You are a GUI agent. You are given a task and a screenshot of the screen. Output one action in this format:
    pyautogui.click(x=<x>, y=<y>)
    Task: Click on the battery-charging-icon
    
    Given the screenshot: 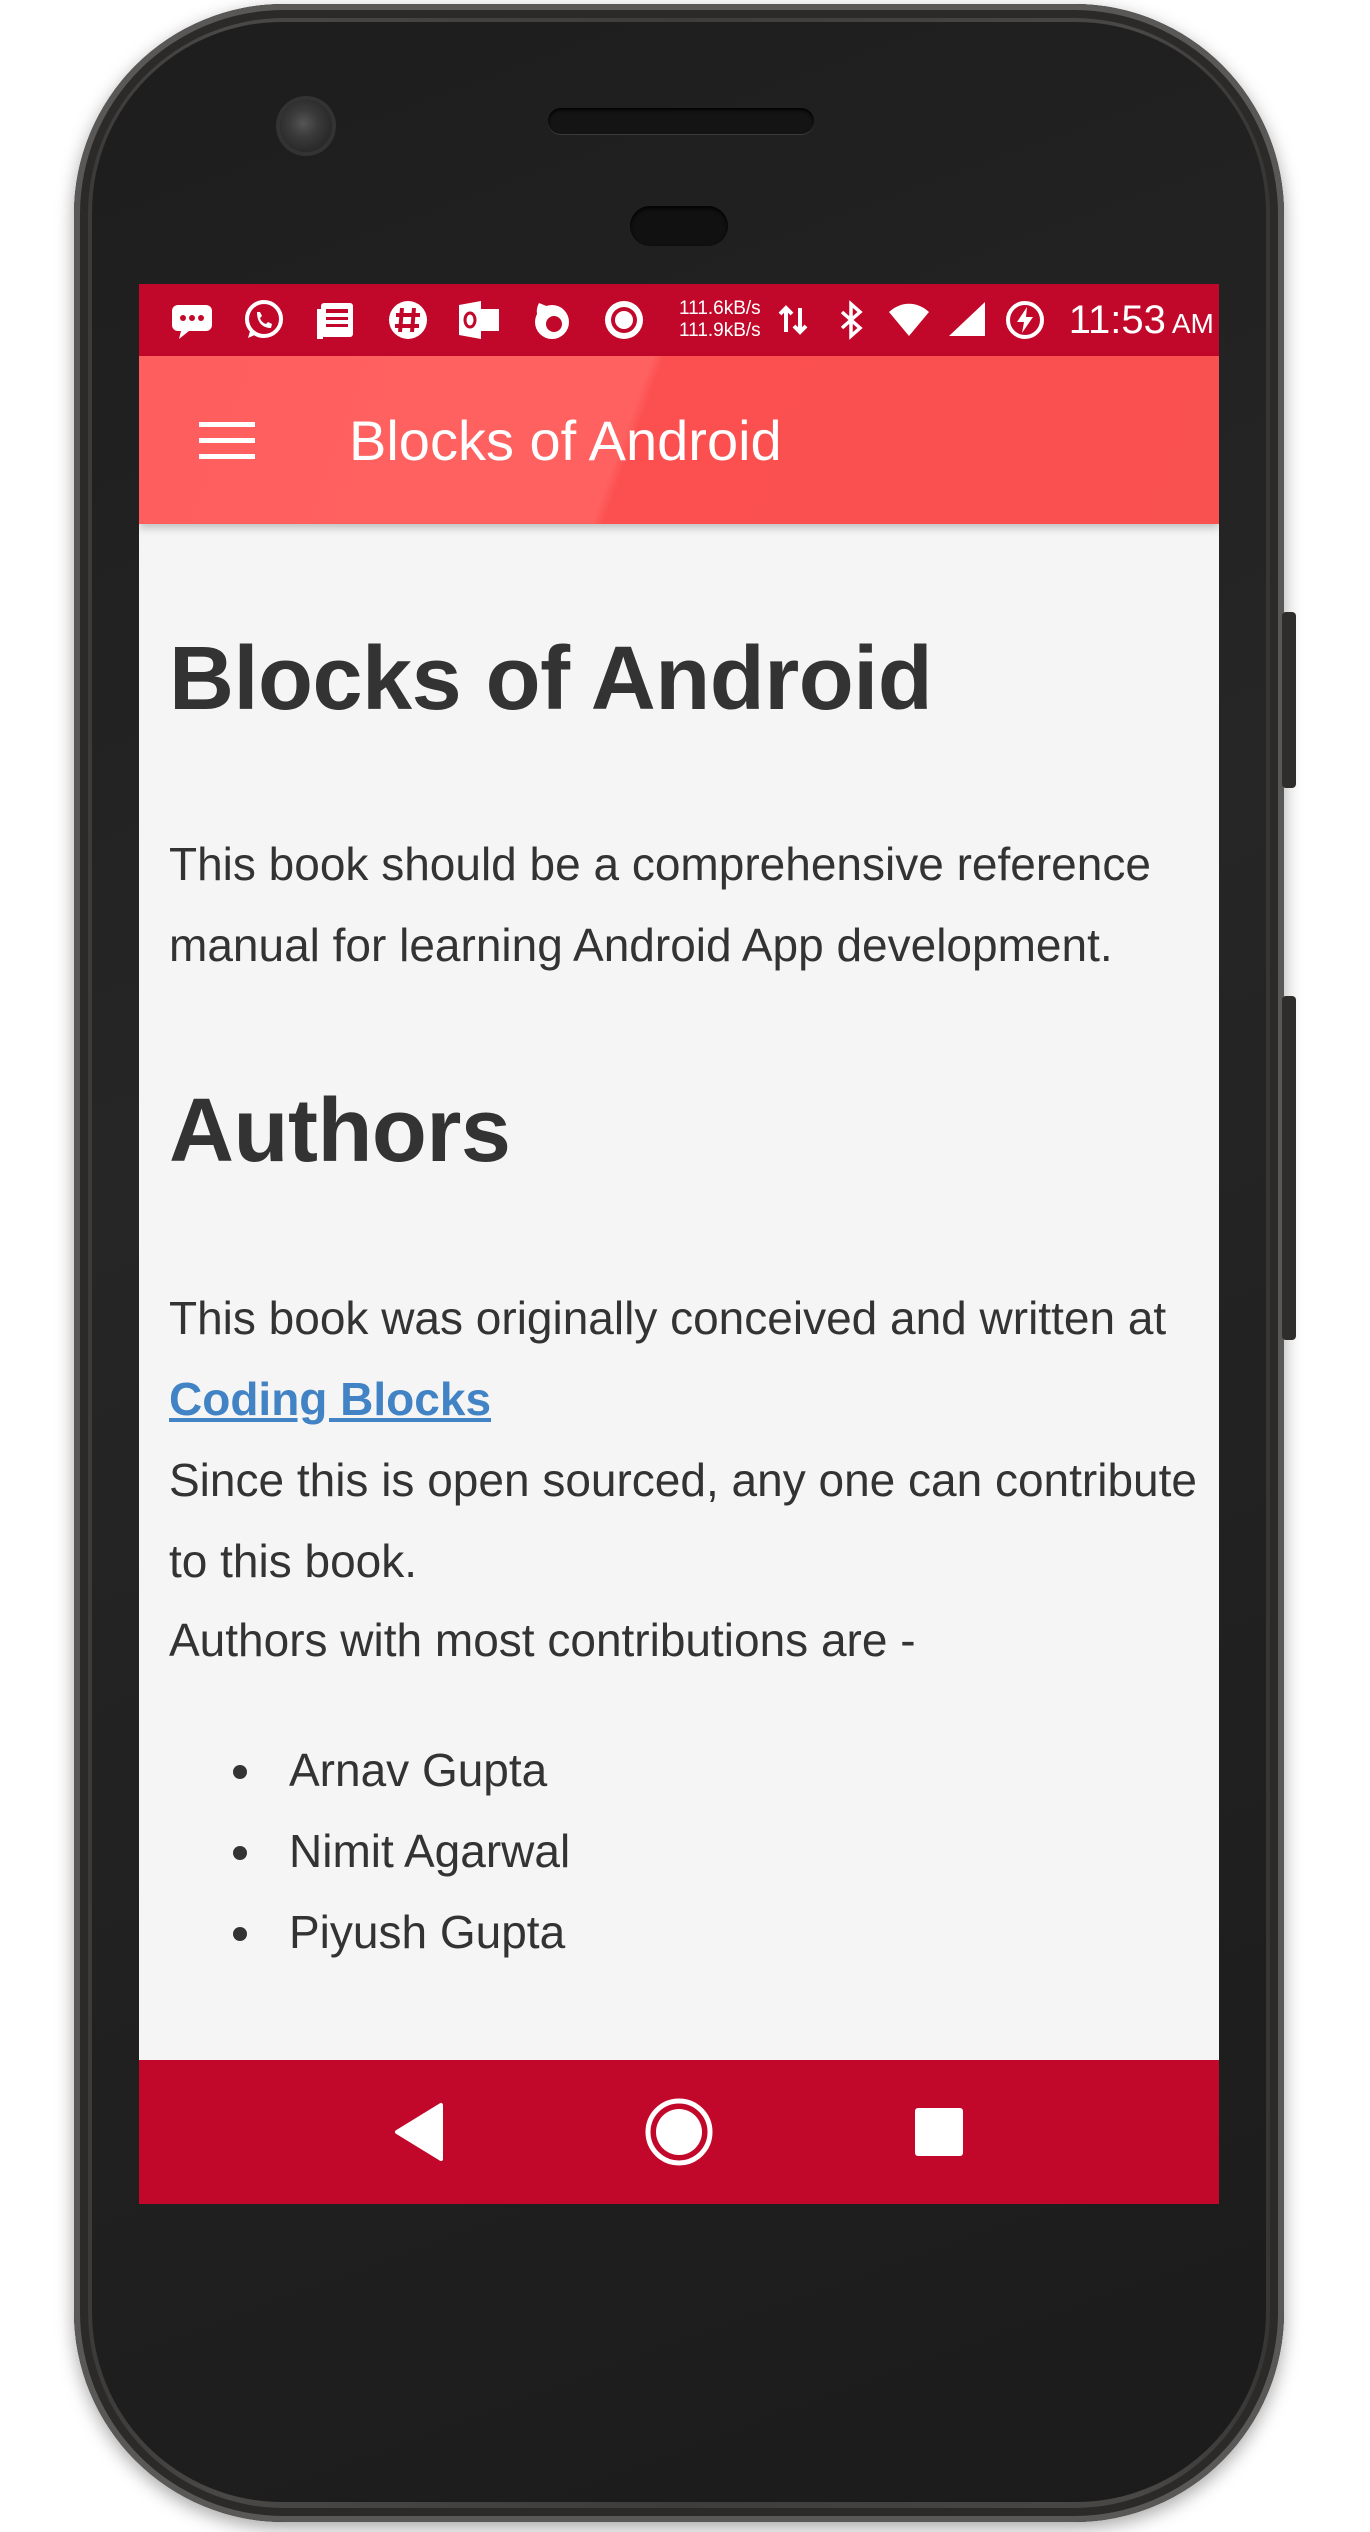 What is the action you would take?
    pyautogui.click(x=1025, y=320)
    